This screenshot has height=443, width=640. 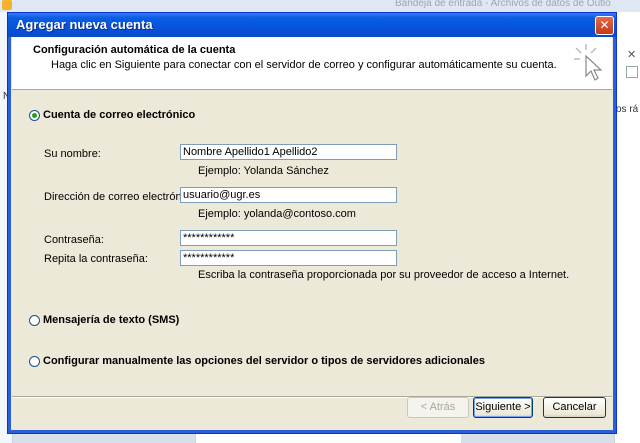 I want to click on dialog-close-button: ✕, so click(x=604, y=25).